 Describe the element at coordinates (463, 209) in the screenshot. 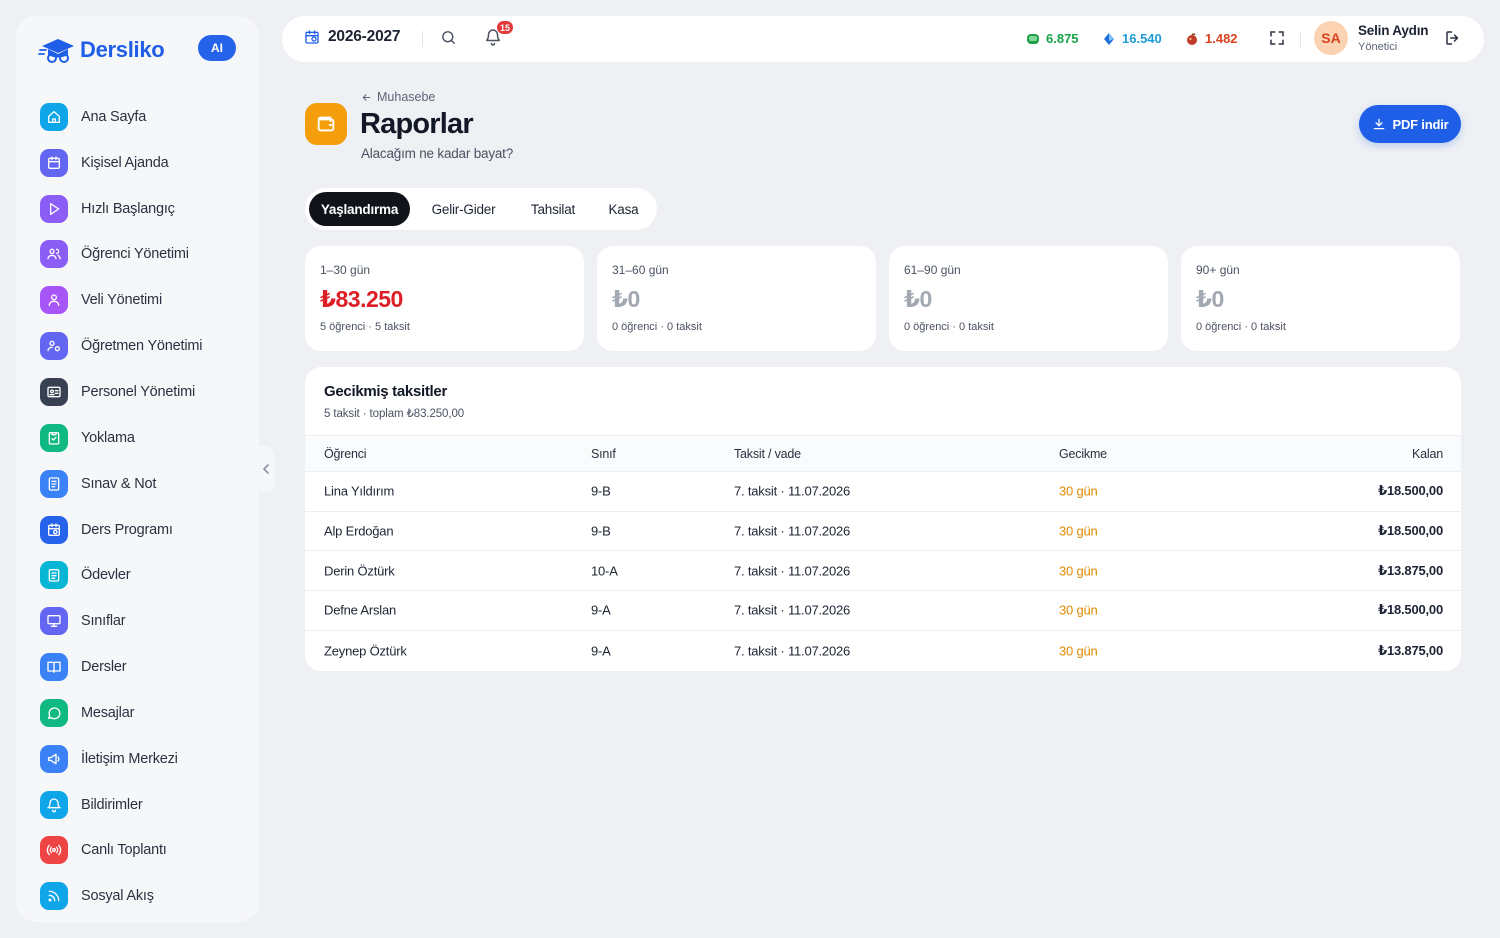

I see `tab-income-expense: Gelir-Gider` at that location.